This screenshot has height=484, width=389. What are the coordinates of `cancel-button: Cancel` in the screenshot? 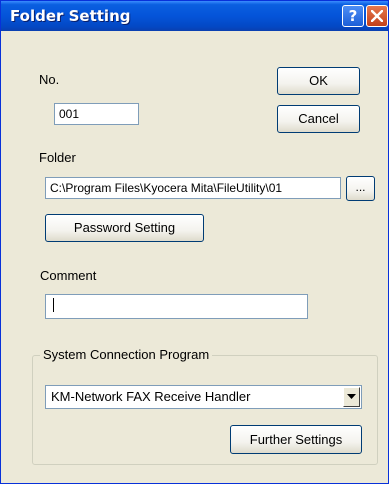 It's located at (318, 119).